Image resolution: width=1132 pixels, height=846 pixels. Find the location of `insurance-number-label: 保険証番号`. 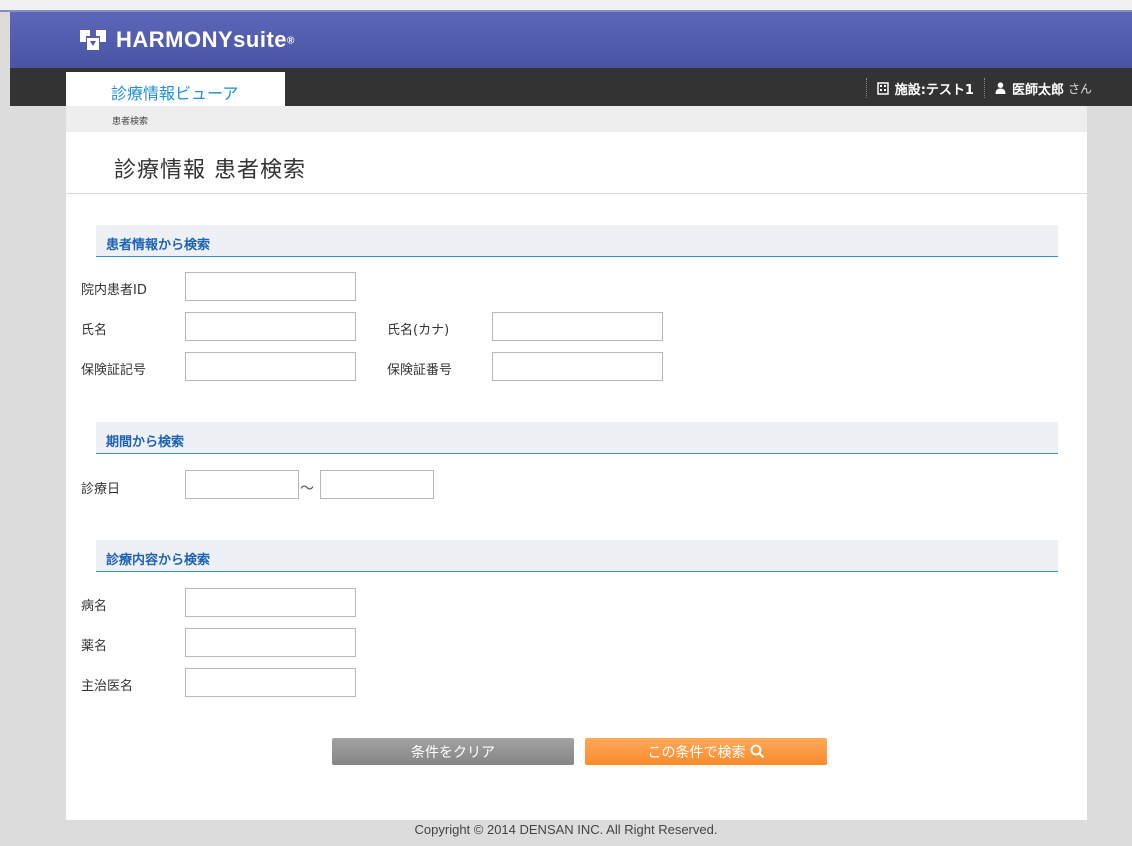

insurance-number-label: 保険証番号 is located at coordinates (420, 370).